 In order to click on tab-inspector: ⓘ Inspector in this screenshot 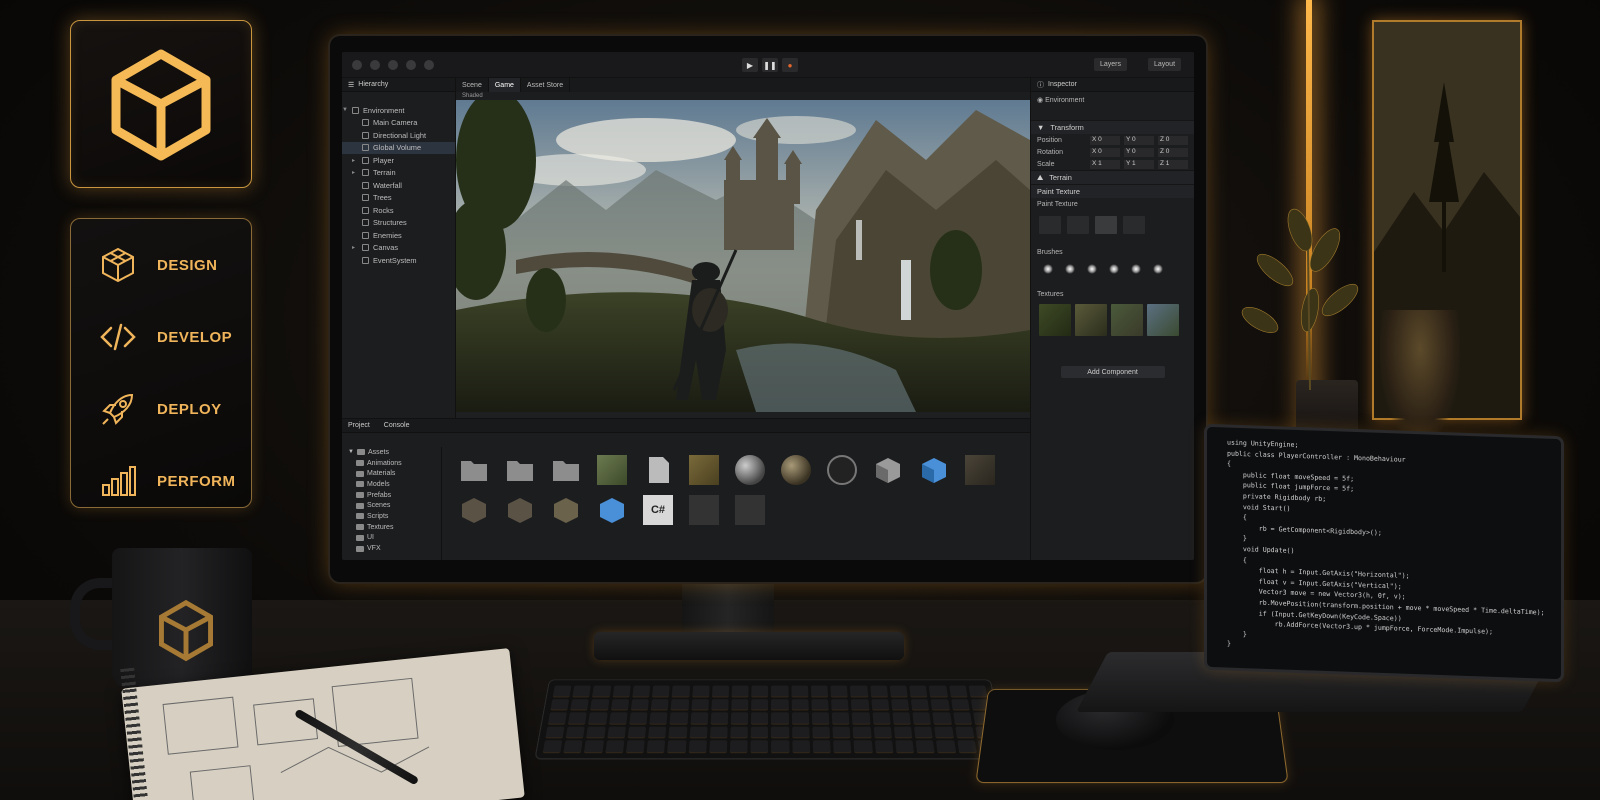, I will do `click(1112, 85)`.